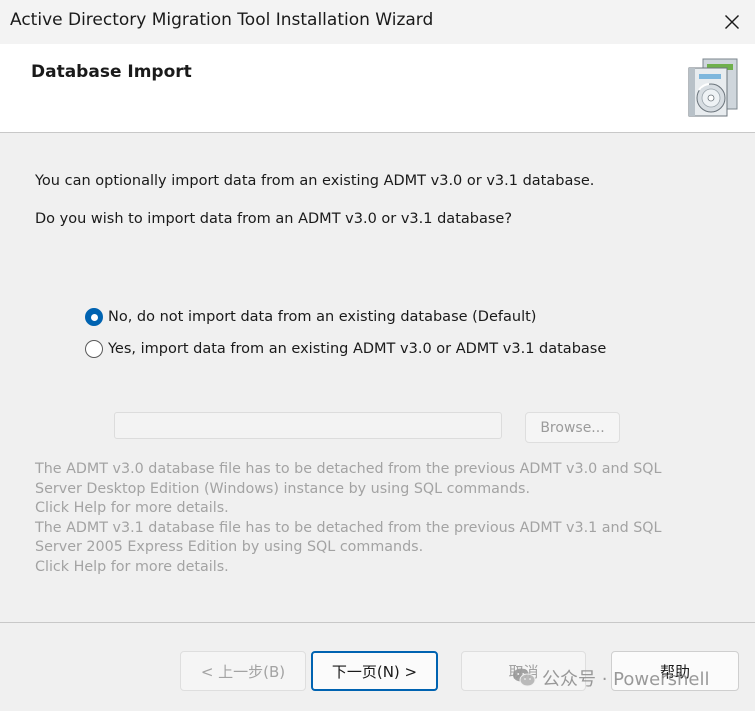 The height and width of the screenshot is (711, 755). I want to click on watermark: 公众号 · Powershell, so click(610, 678).